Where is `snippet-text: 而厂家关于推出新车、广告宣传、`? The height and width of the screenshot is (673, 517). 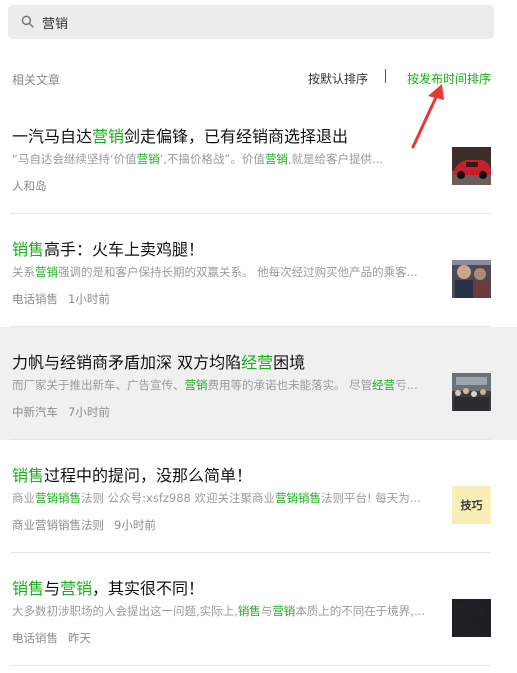 snippet-text: 而厂家关于推出新车、广告宣传、 is located at coordinates (98, 385).